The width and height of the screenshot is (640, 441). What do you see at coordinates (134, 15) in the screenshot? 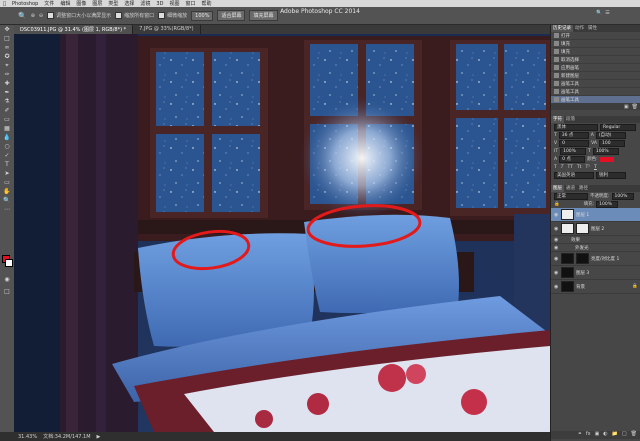
I see `zoom-all-checkbox: 缩放所有窗口` at bounding box center [134, 15].